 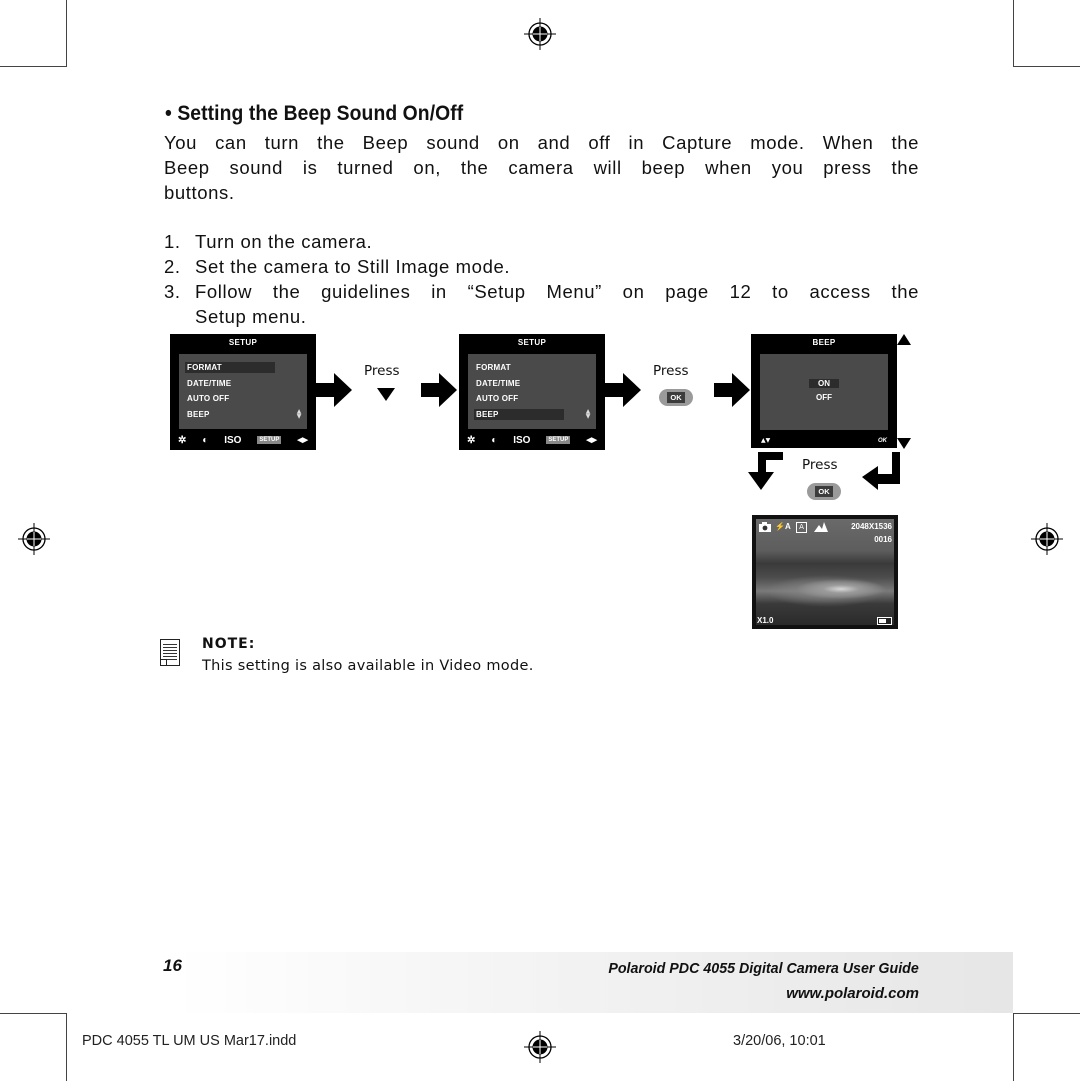 What do you see at coordinates (189, 1041) in the screenshot?
I see `slug-filename: PDC 4055 TL UM US Mar17.indd` at bounding box center [189, 1041].